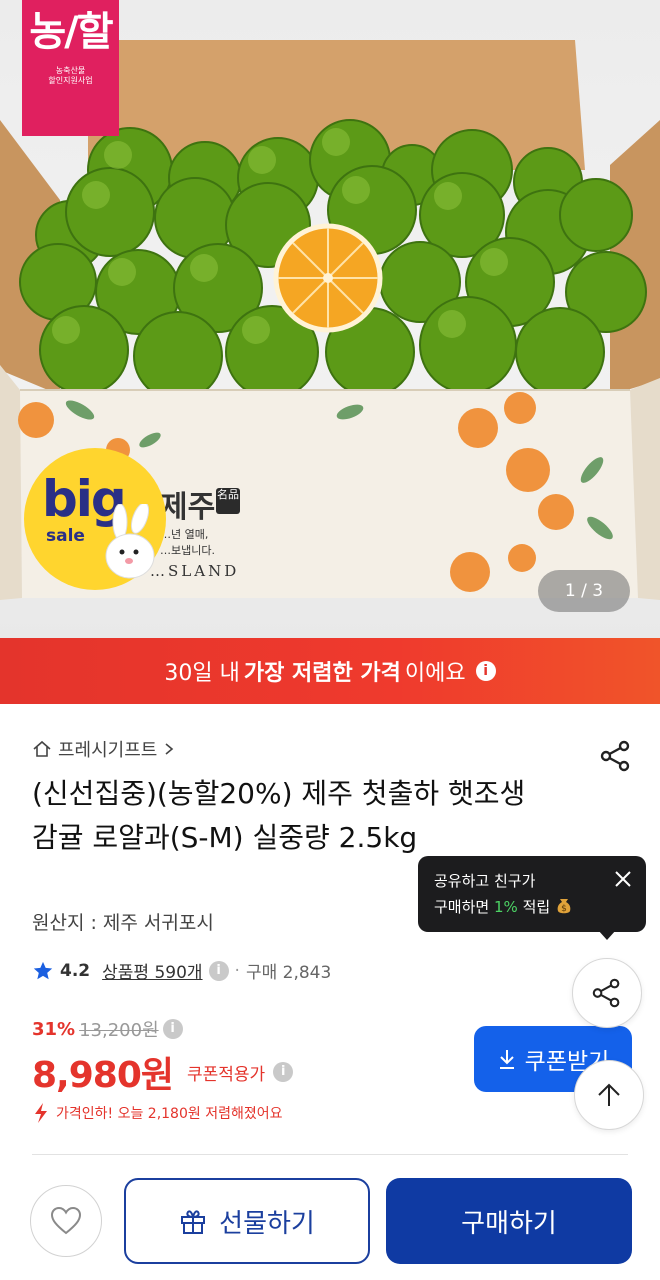  What do you see at coordinates (70, 75) in the screenshot?
I see `badge-sub-text: 농축산물 할인지원사업` at bounding box center [70, 75].